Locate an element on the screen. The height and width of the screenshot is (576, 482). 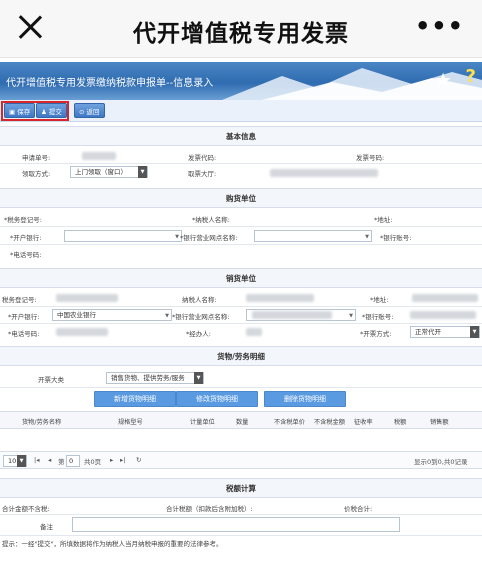
seller-mode-label: *开票方式: is located at coordinates (376, 334).